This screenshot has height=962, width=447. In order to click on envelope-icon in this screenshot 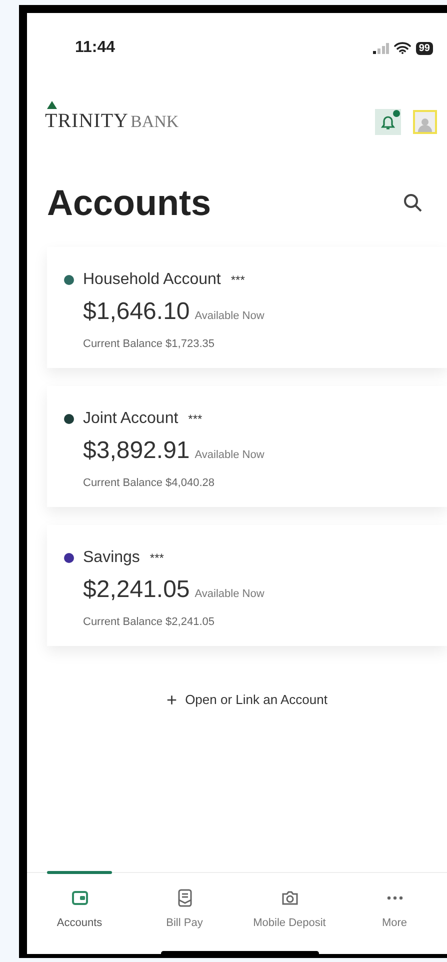, I will do `click(185, 898)`.